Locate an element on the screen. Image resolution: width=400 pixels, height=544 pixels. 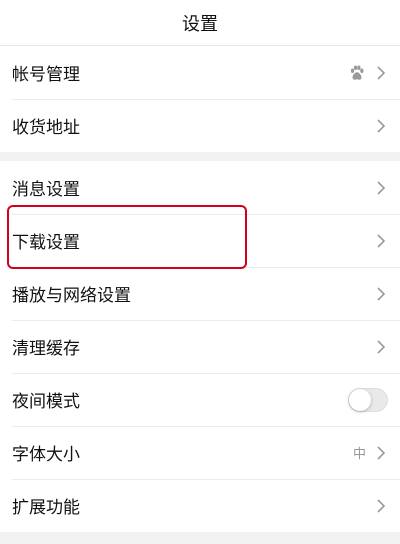
header-bar: 设置 is located at coordinates (200, 23).